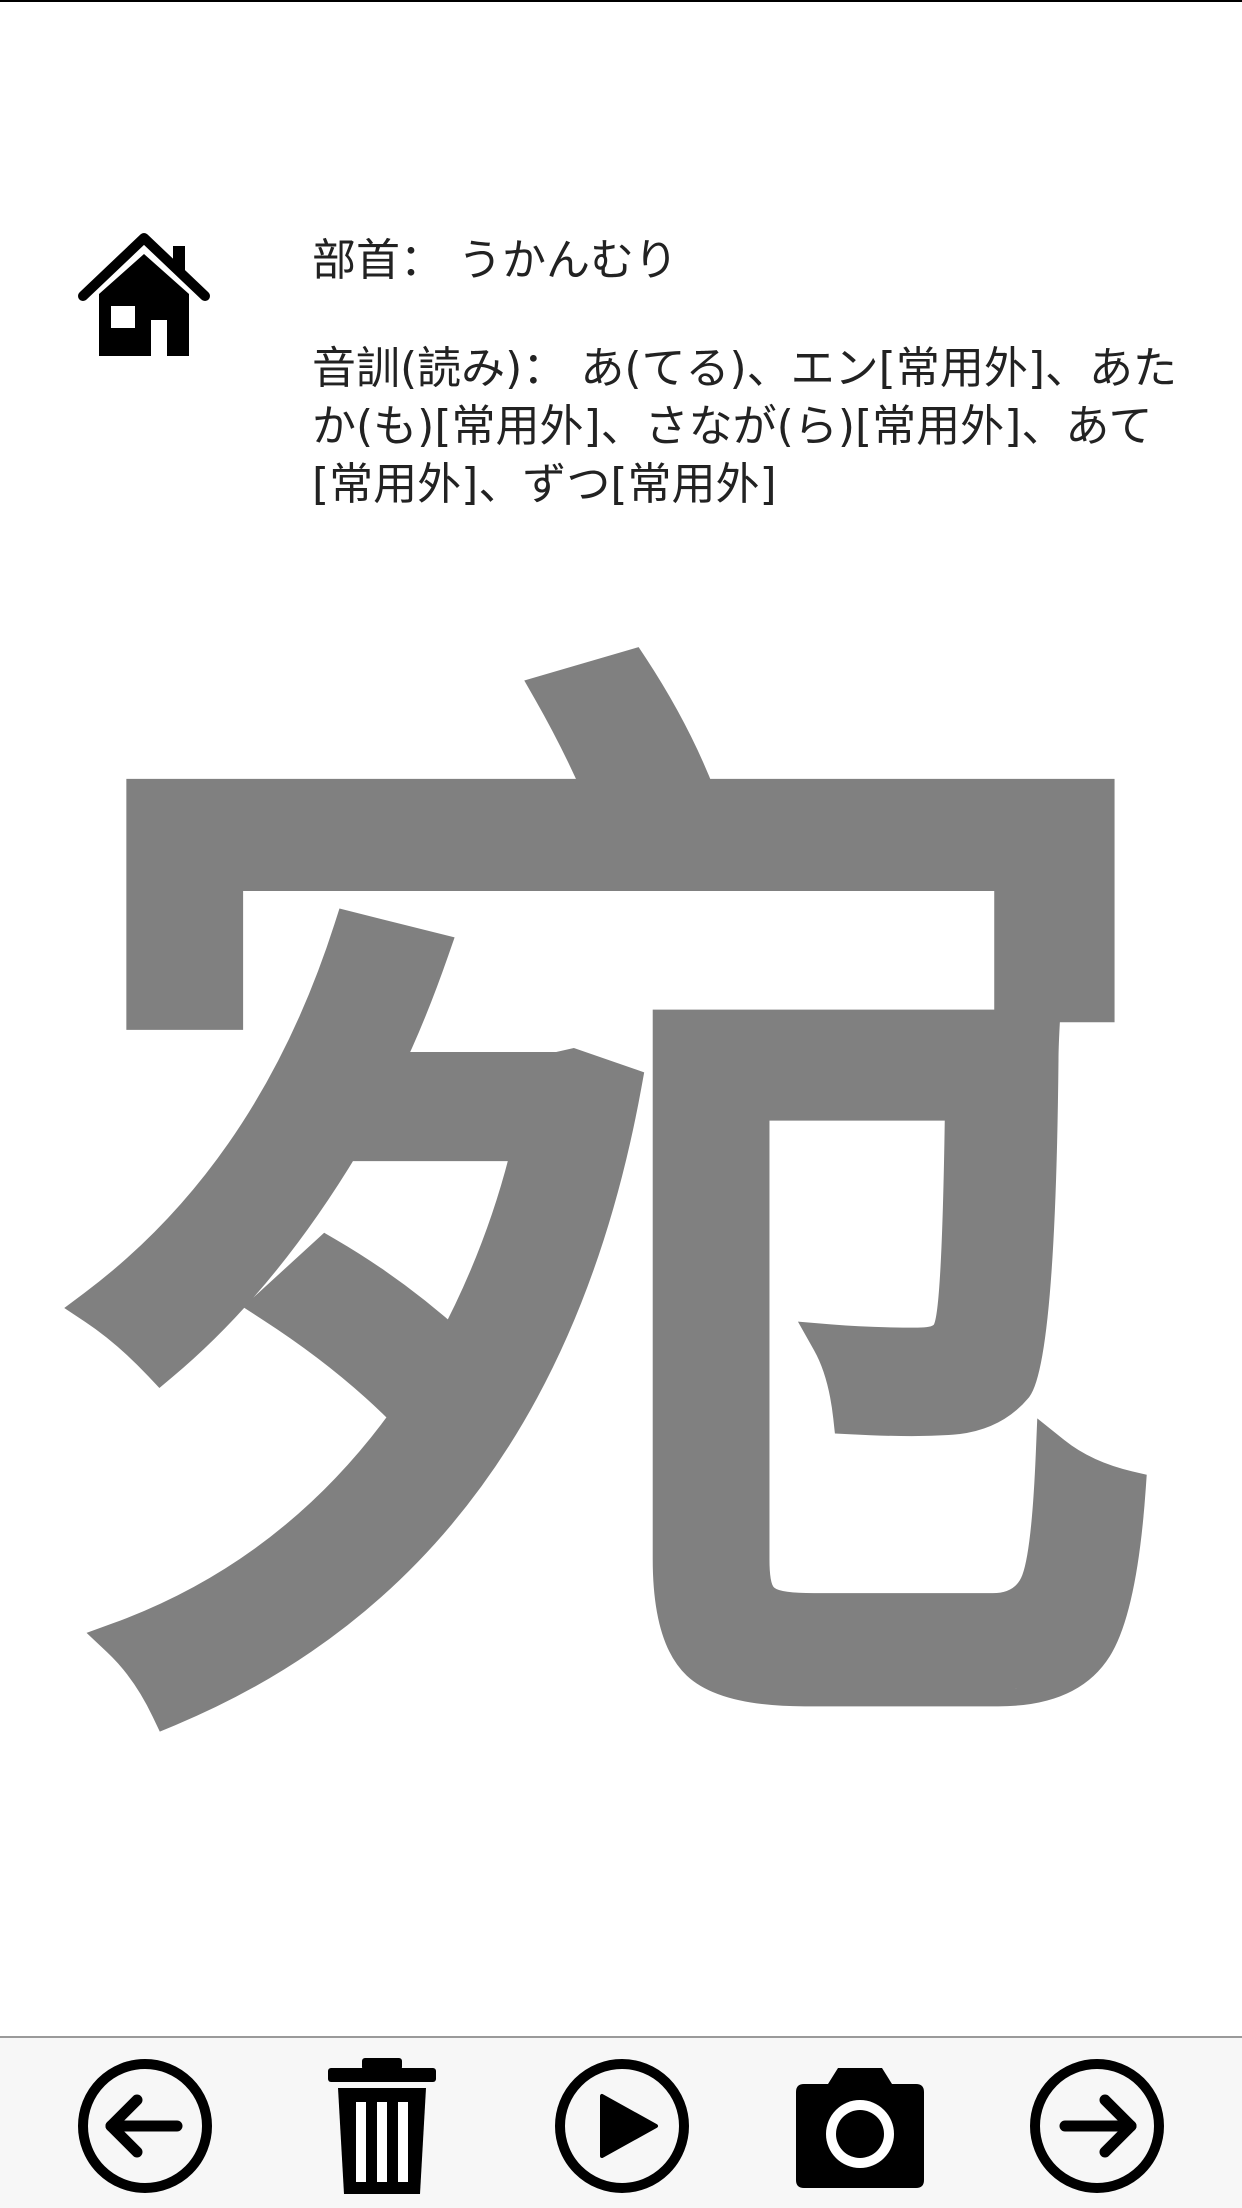 The height and width of the screenshot is (2208, 1242). I want to click on bottom-toolbar, so click(621, 2122).